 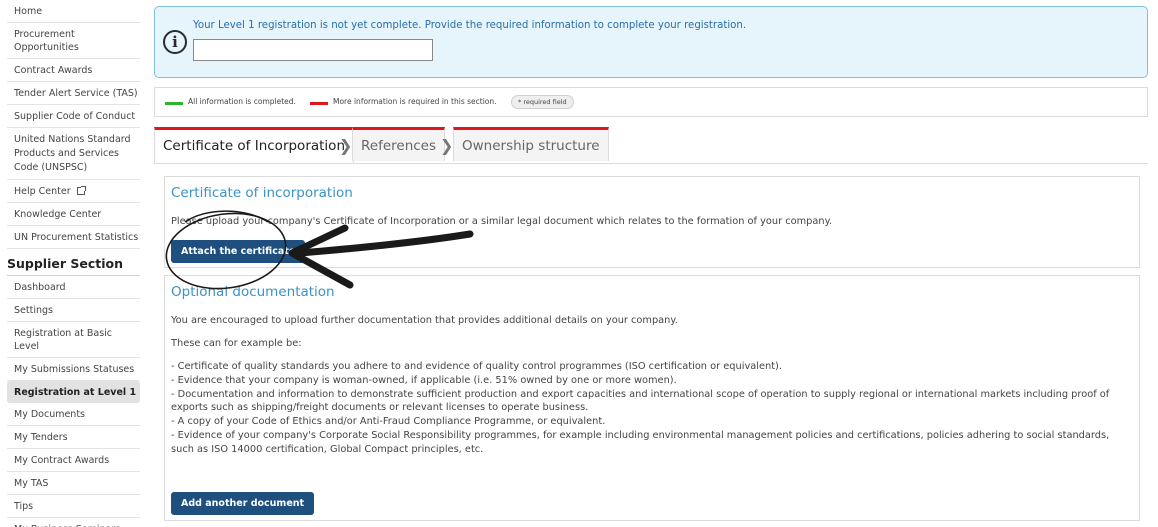 I want to click on optional-panel-examples-intro: These can for example be:, so click(x=236, y=343).